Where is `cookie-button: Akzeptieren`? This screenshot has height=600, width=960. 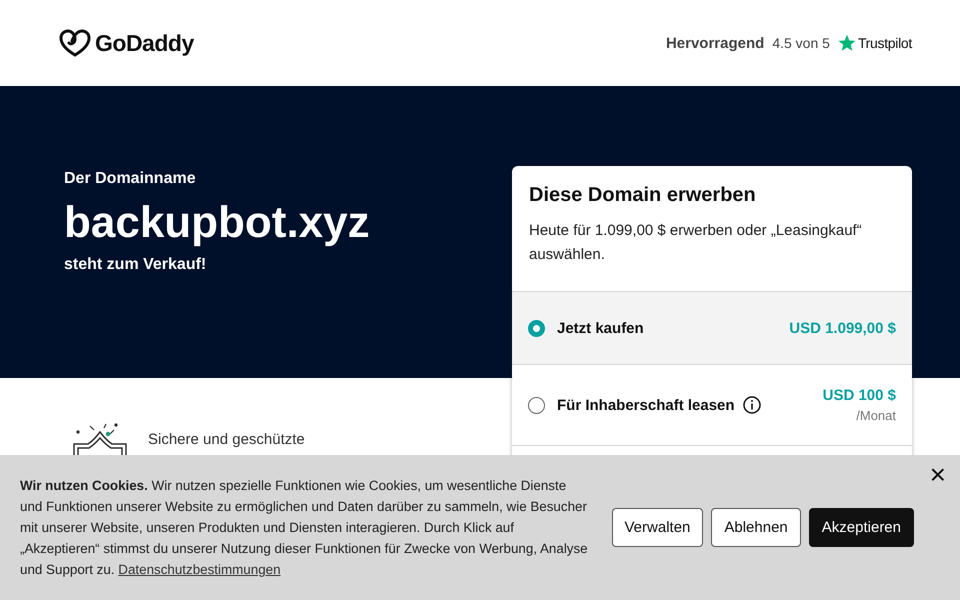
cookie-button: Akzeptieren is located at coordinates (861, 527).